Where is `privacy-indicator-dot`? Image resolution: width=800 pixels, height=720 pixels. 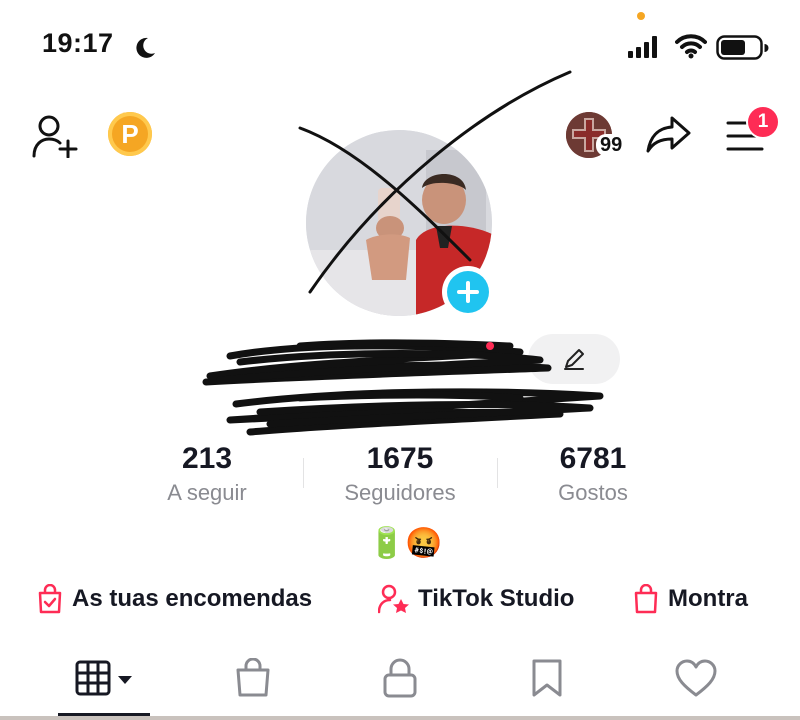 privacy-indicator-dot is located at coordinates (641, 16).